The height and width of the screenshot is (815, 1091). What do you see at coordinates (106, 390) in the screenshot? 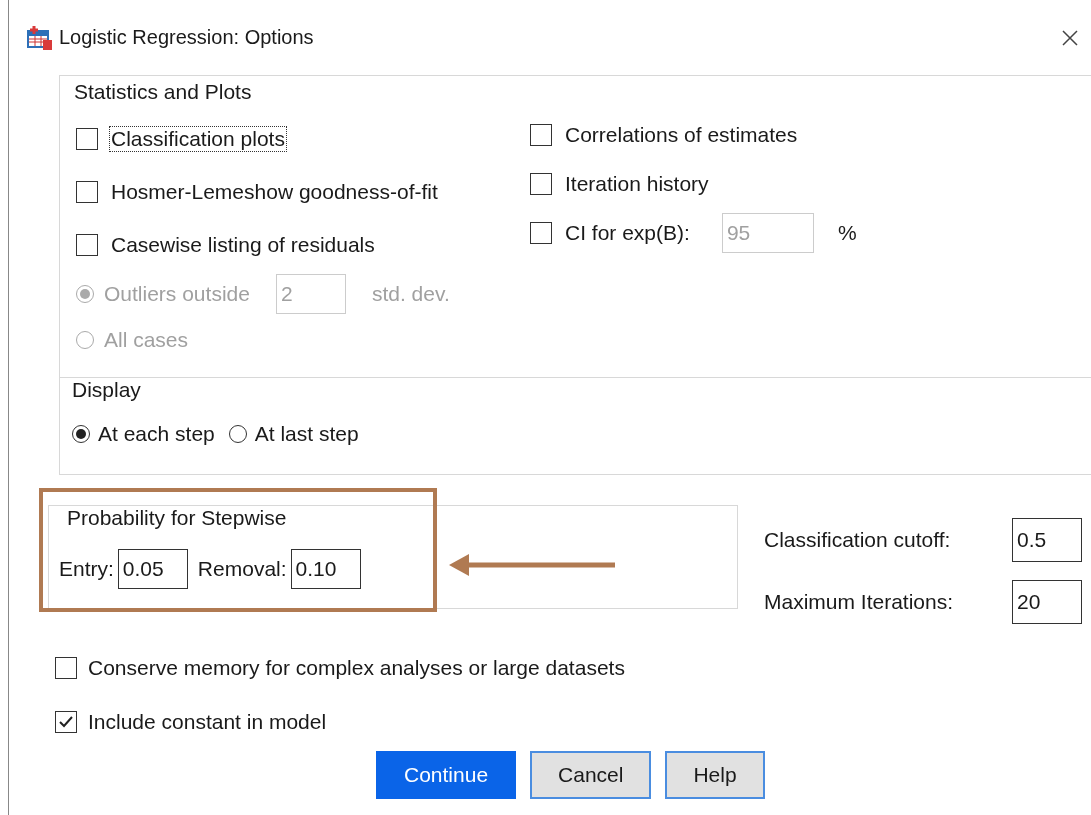
I see `group-title: Display` at bounding box center [106, 390].